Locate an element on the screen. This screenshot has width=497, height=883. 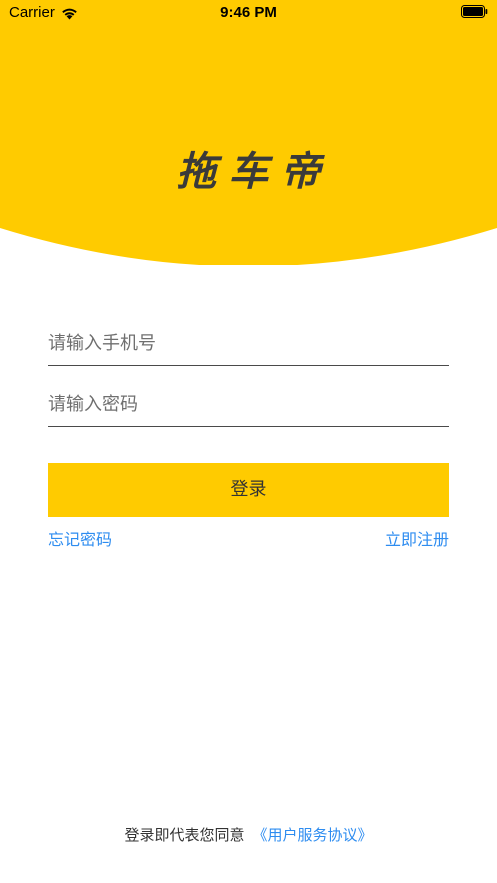
password-field is located at coordinates (248, 405).